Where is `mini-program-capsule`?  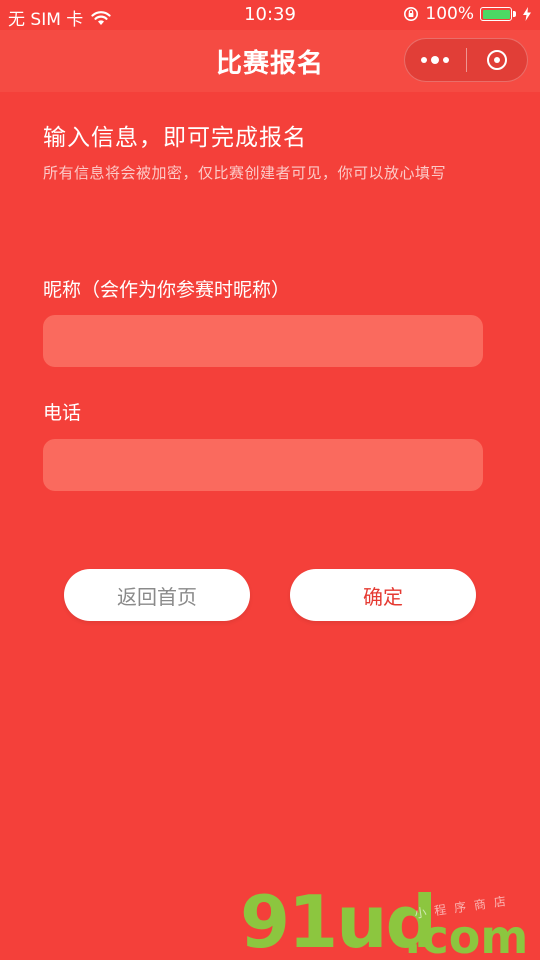 mini-program-capsule is located at coordinates (466, 60).